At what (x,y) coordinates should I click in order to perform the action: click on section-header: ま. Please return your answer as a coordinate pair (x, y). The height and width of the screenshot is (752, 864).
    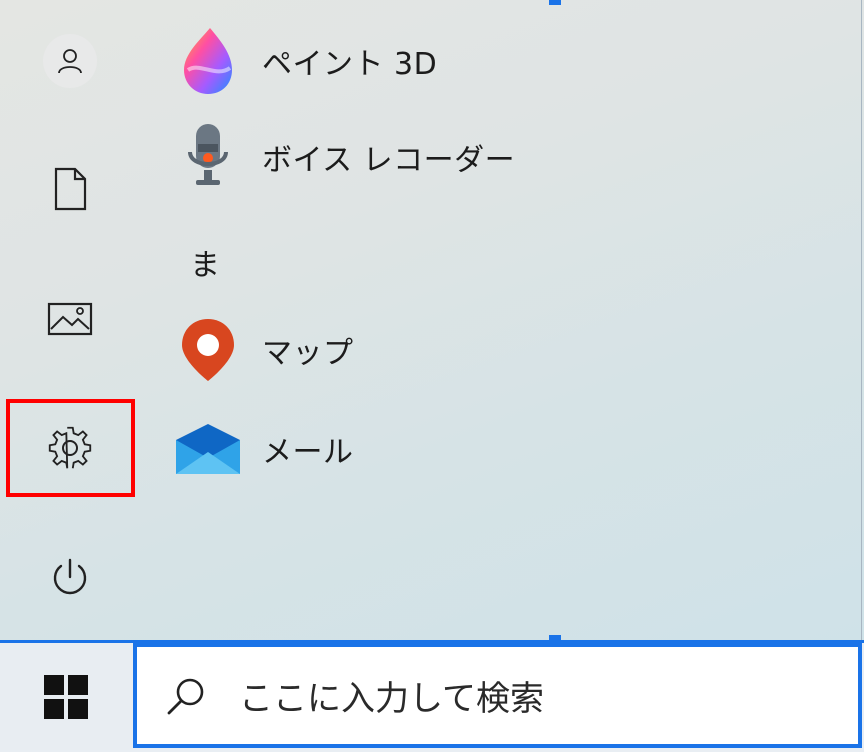
    Looking at the image, I should click on (205, 262).